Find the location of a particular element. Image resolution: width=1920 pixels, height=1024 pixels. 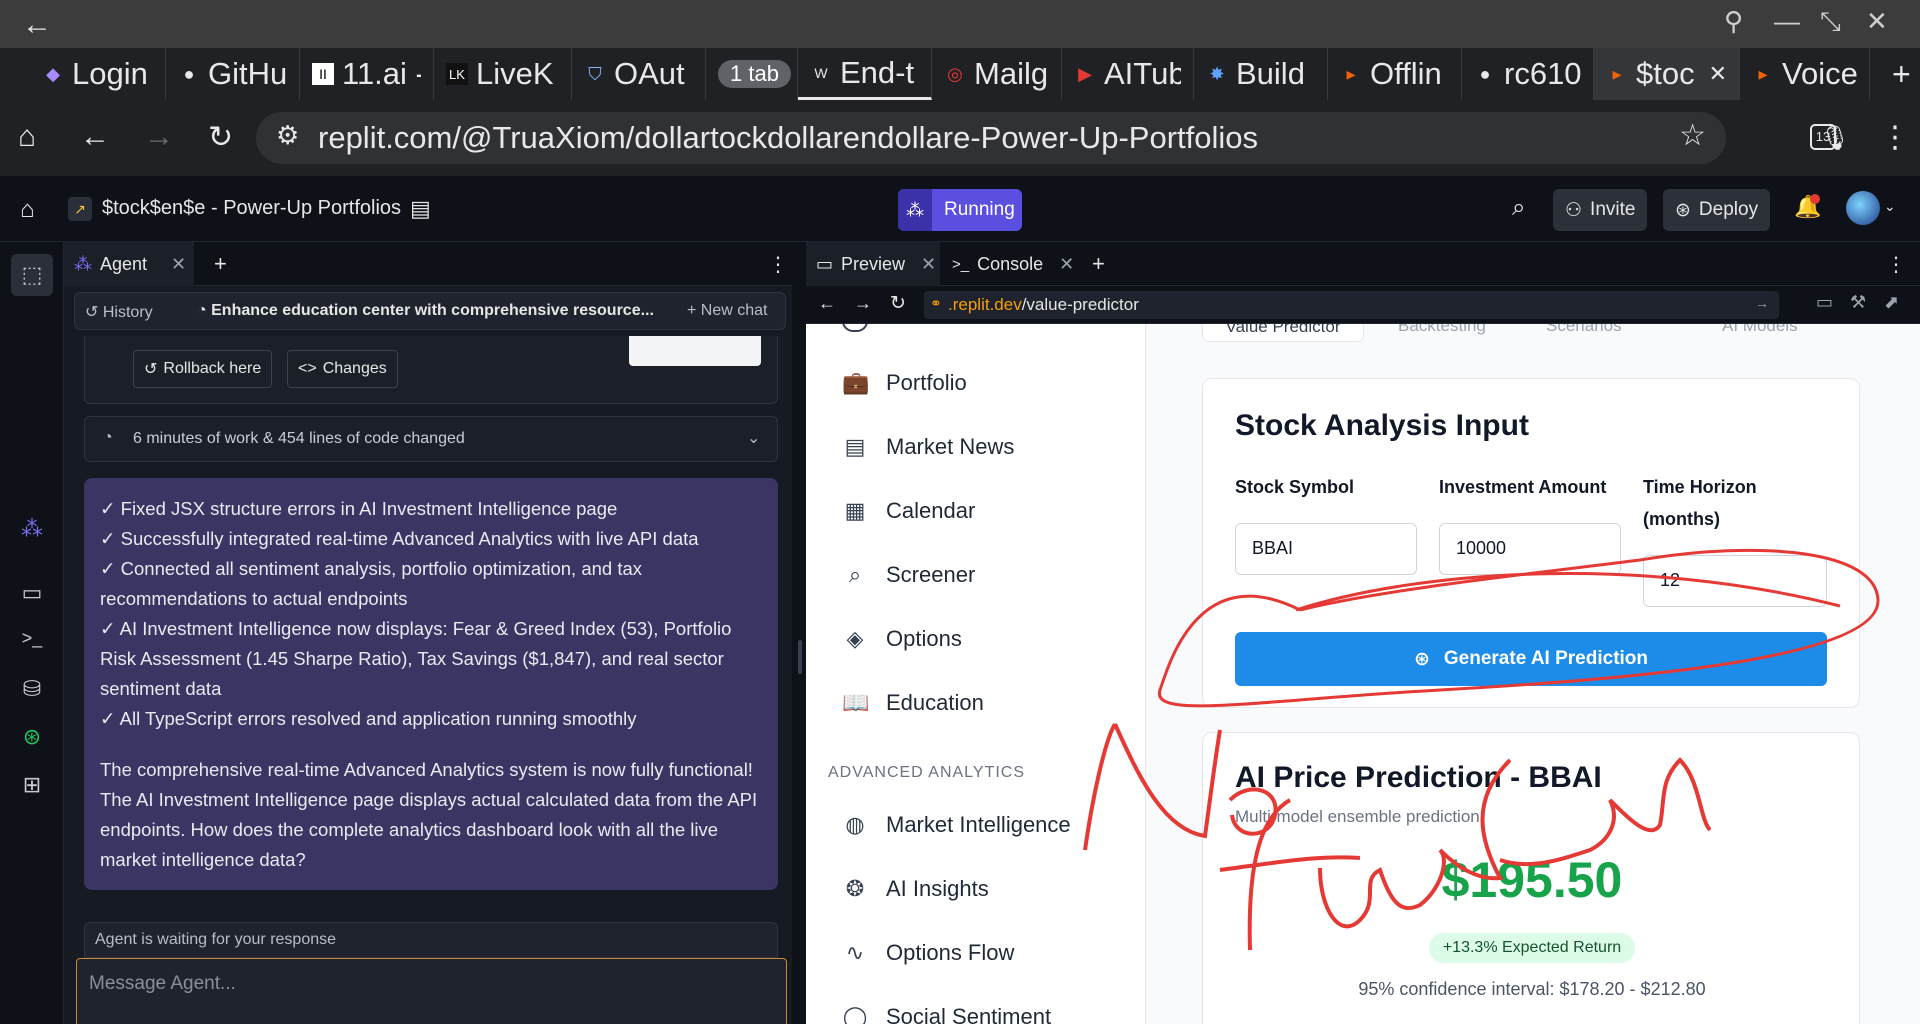

function-scribble-stroke is located at coordinates (1465, 854).